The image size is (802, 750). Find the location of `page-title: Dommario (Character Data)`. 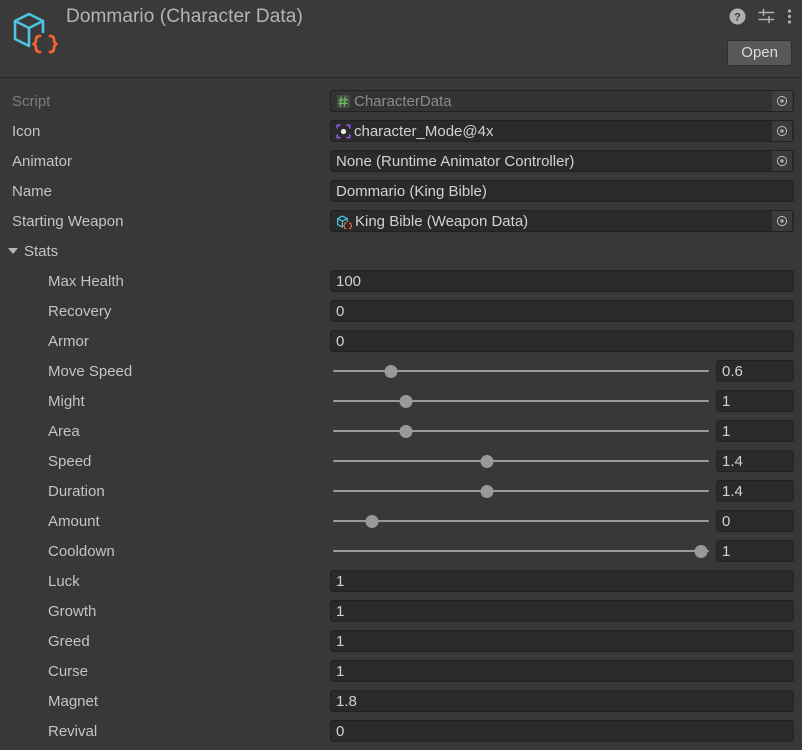

page-title: Dommario (Character Data) is located at coordinates (184, 16).